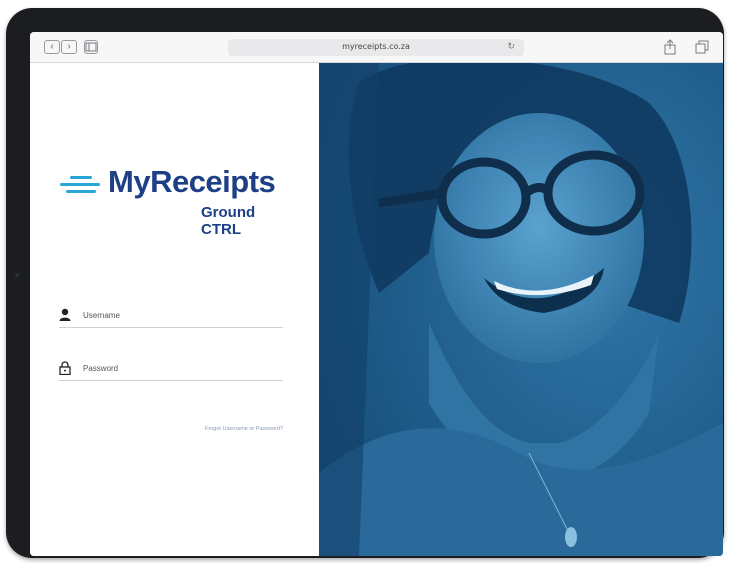  Describe the element at coordinates (192, 181) in the screenshot. I see `brand-name: MyReceipts` at that location.